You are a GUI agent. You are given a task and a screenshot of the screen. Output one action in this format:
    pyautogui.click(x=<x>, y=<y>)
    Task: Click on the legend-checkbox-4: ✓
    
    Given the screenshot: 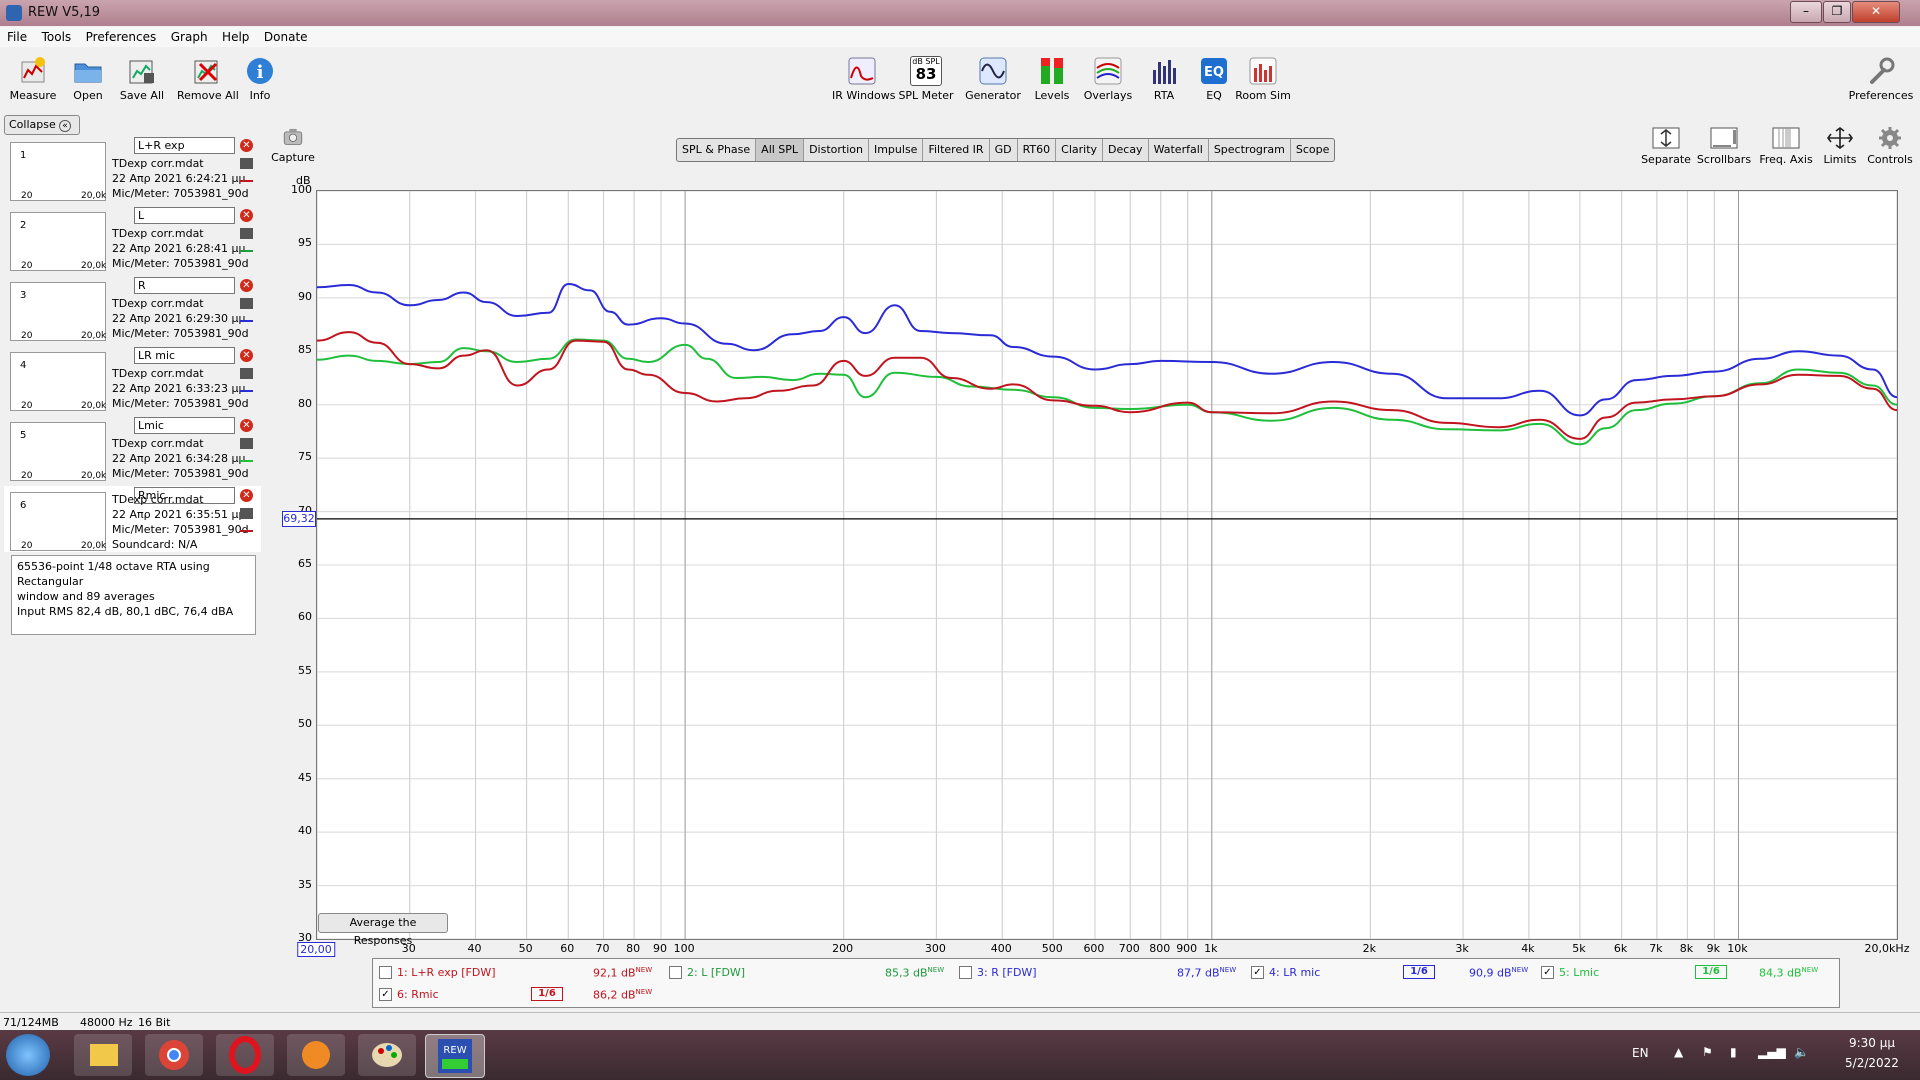 What is the action you would take?
    pyautogui.click(x=1257, y=972)
    